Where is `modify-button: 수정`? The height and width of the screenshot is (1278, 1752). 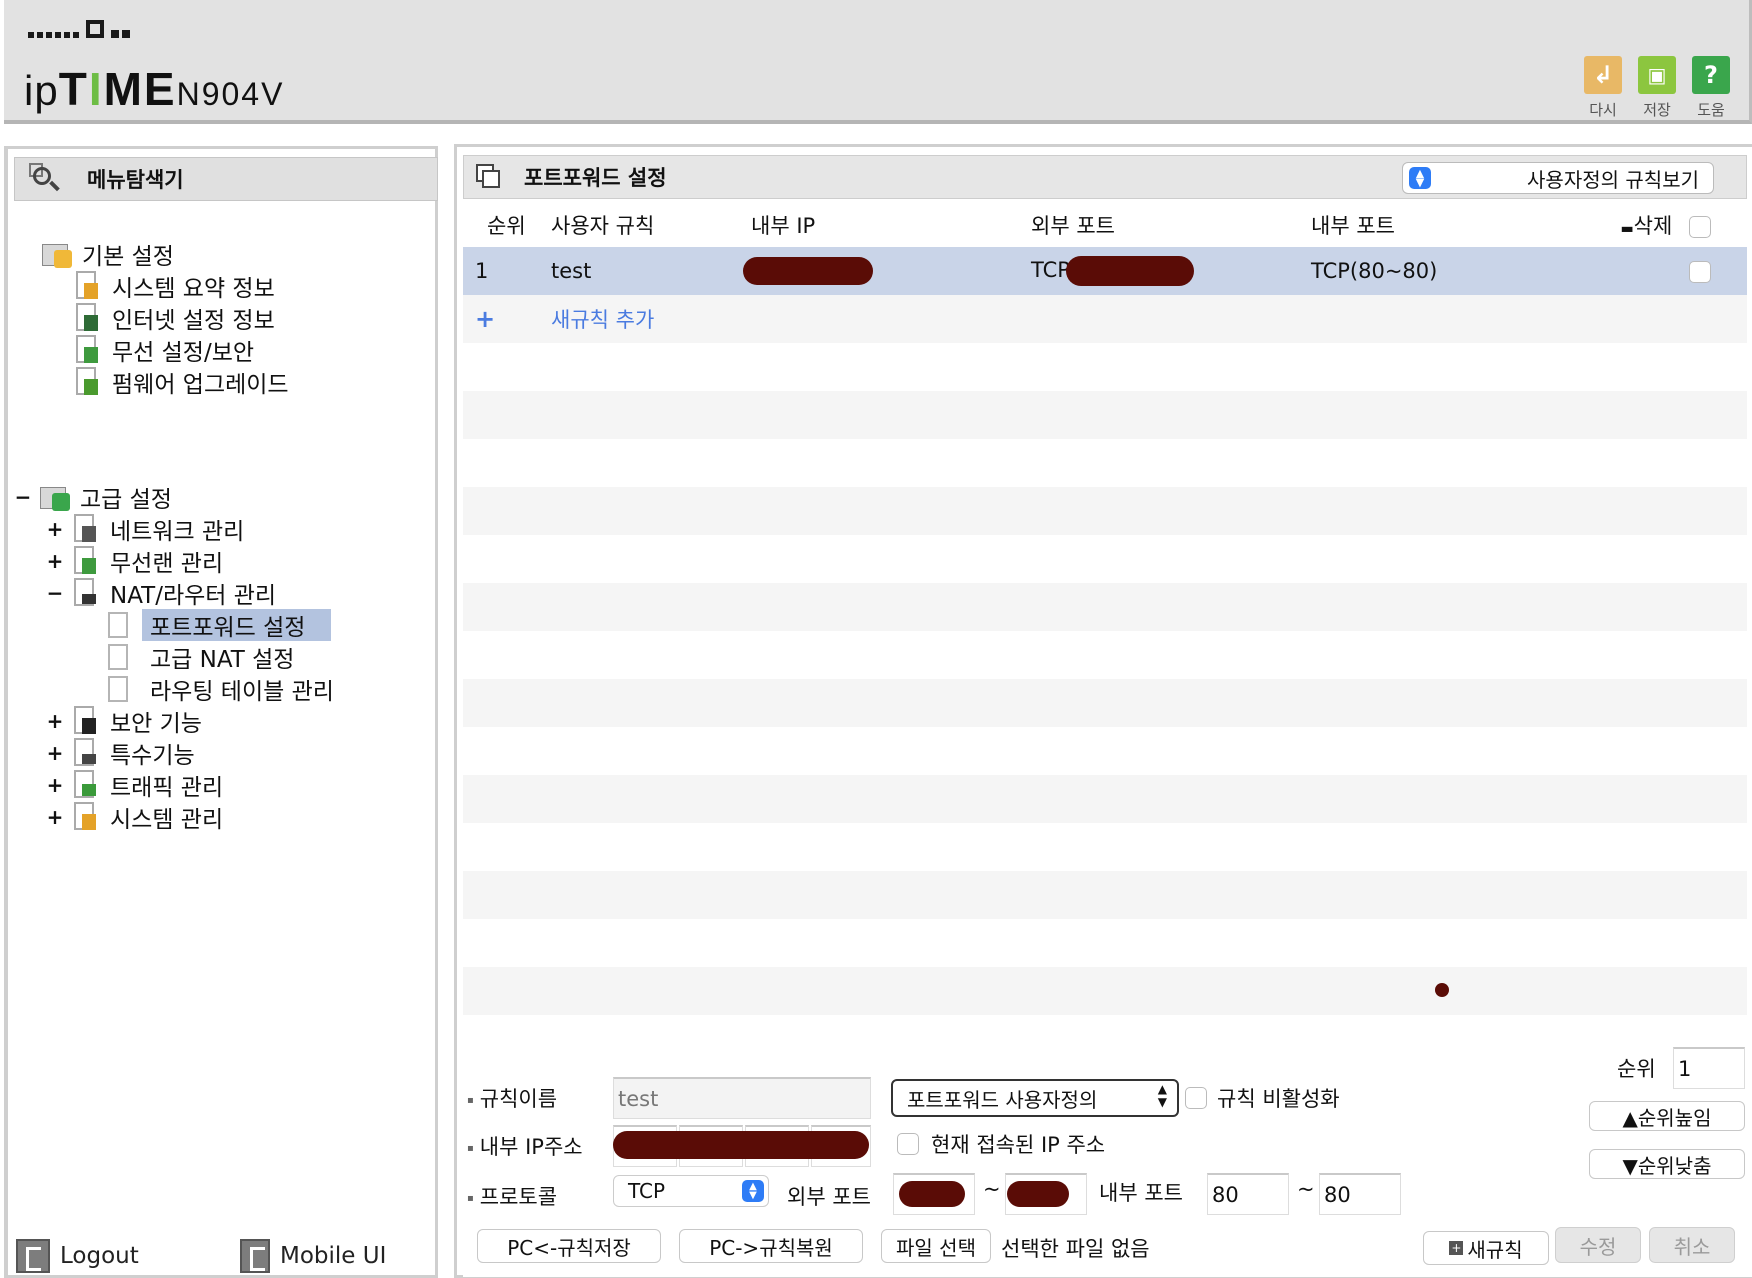
modify-button: 수정 is located at coordinates (1598, 1245).